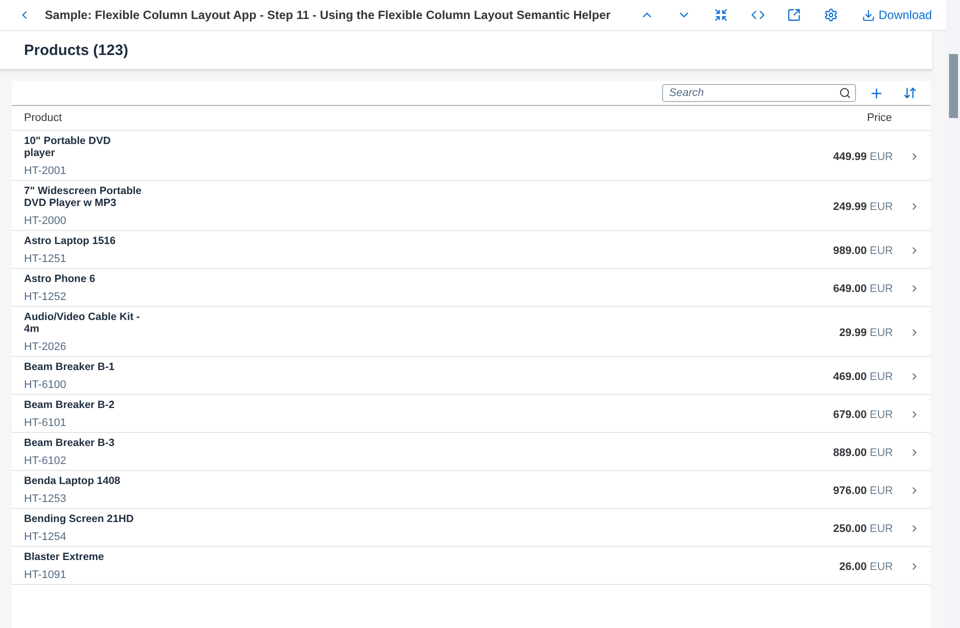 Image resolution: width=960 pixels, height=628 pixels. What do you see at coordinates (46, 537) in the screenshot?
I see `product-id: HT-1254` at bounding box center [46, 537].